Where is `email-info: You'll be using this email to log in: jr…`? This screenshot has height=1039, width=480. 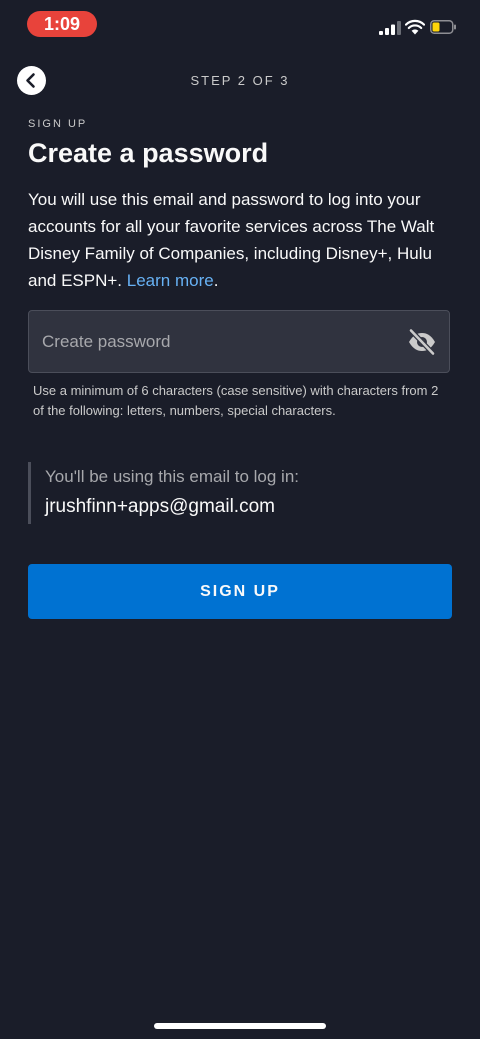 email-info: You'll be using this email to log in: jr… is located at coordinates (238, 493).